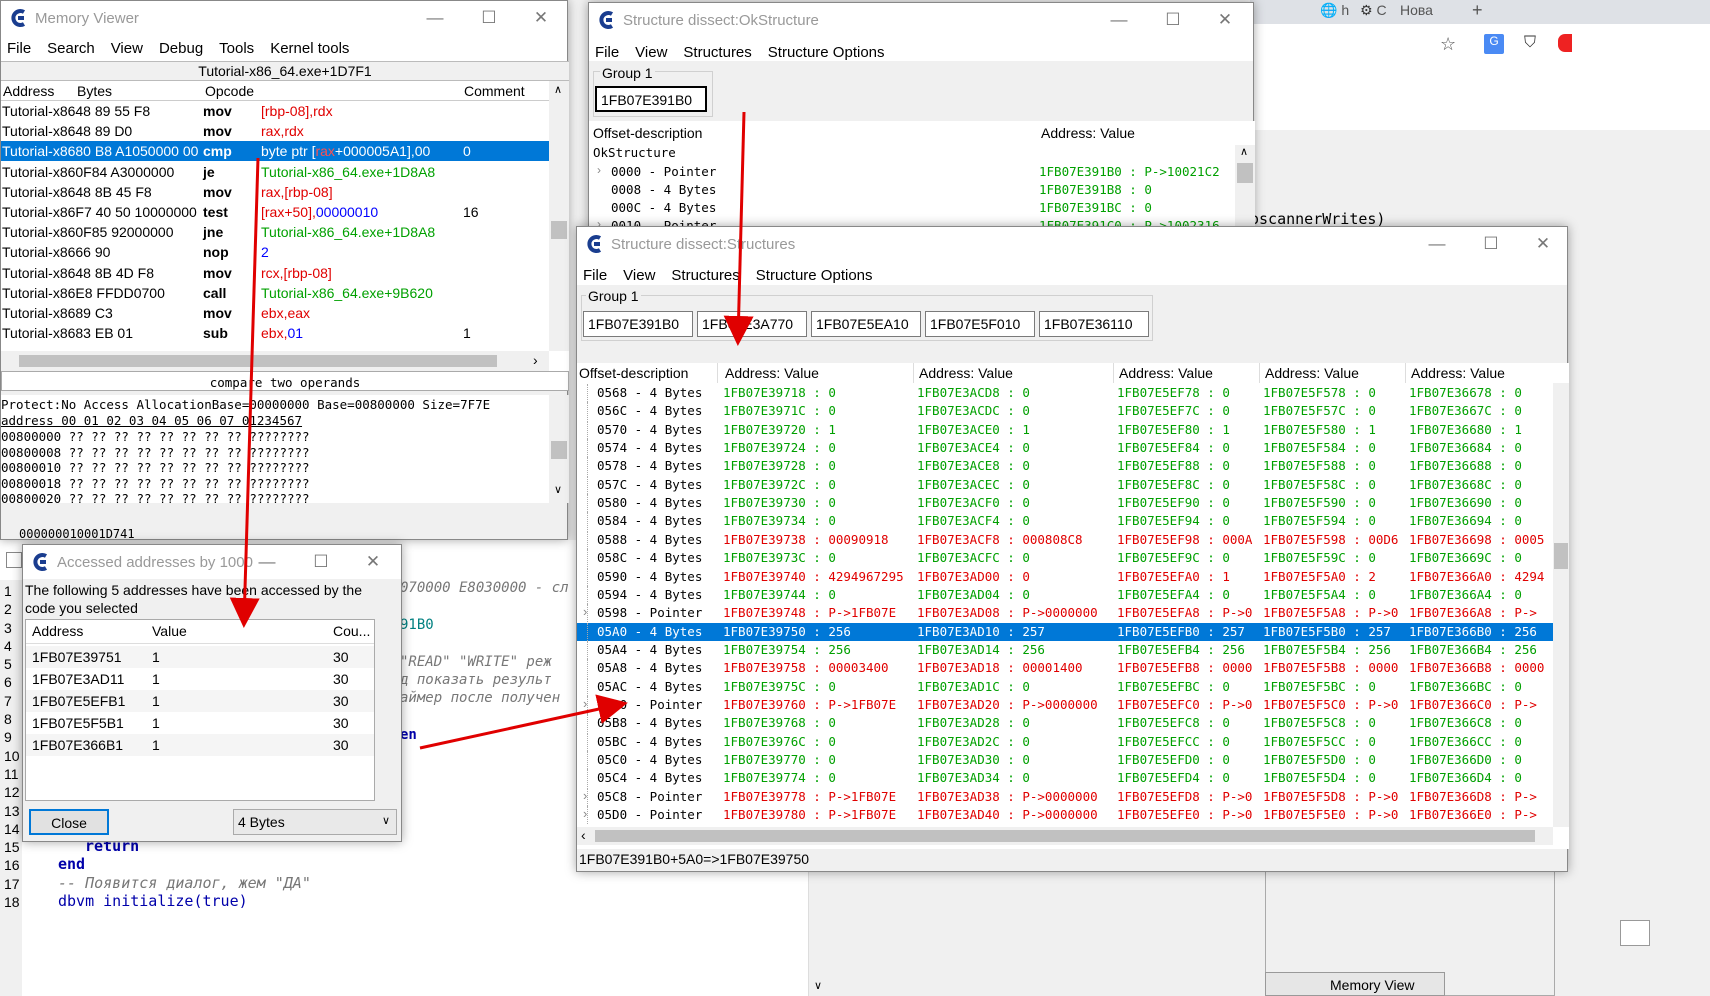 This screenshot has width=1710, height=996. I want to click on arrow-address-to-group, so click(738, 228).